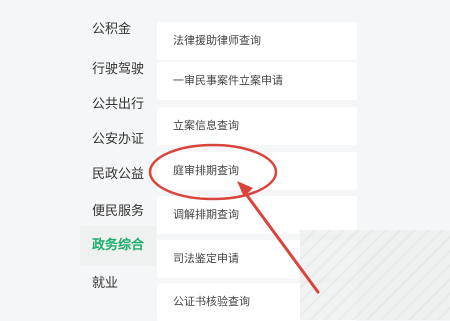  Describe the element at coordinates (257, 126) in the screenshot. I see `service-item-case-info-query: 立案信息查询` at that location.